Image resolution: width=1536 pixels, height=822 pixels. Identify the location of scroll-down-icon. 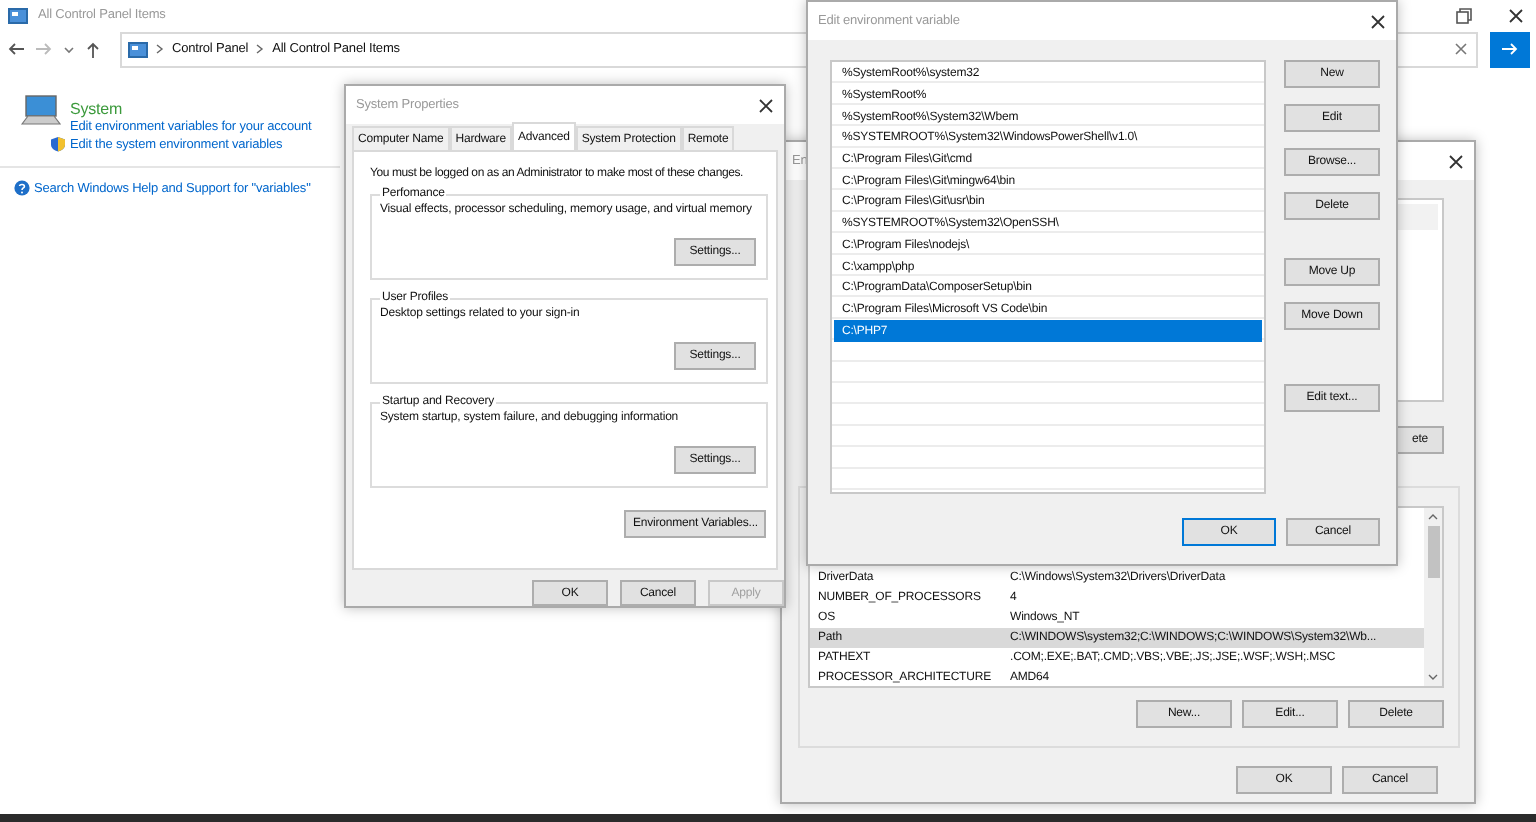
(1433, 677).